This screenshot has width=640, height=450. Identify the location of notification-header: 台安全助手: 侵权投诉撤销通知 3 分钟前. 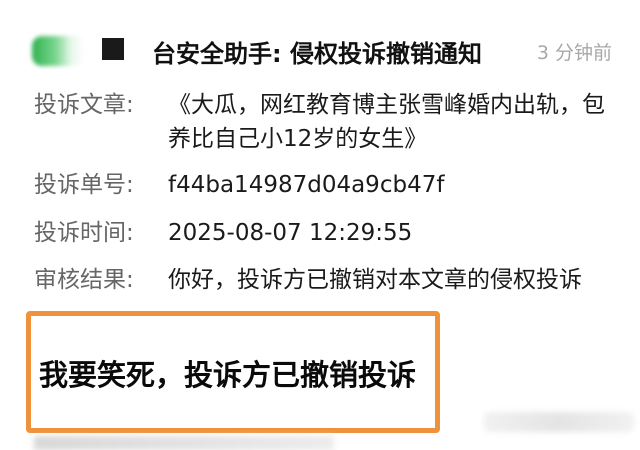
(325, 50).